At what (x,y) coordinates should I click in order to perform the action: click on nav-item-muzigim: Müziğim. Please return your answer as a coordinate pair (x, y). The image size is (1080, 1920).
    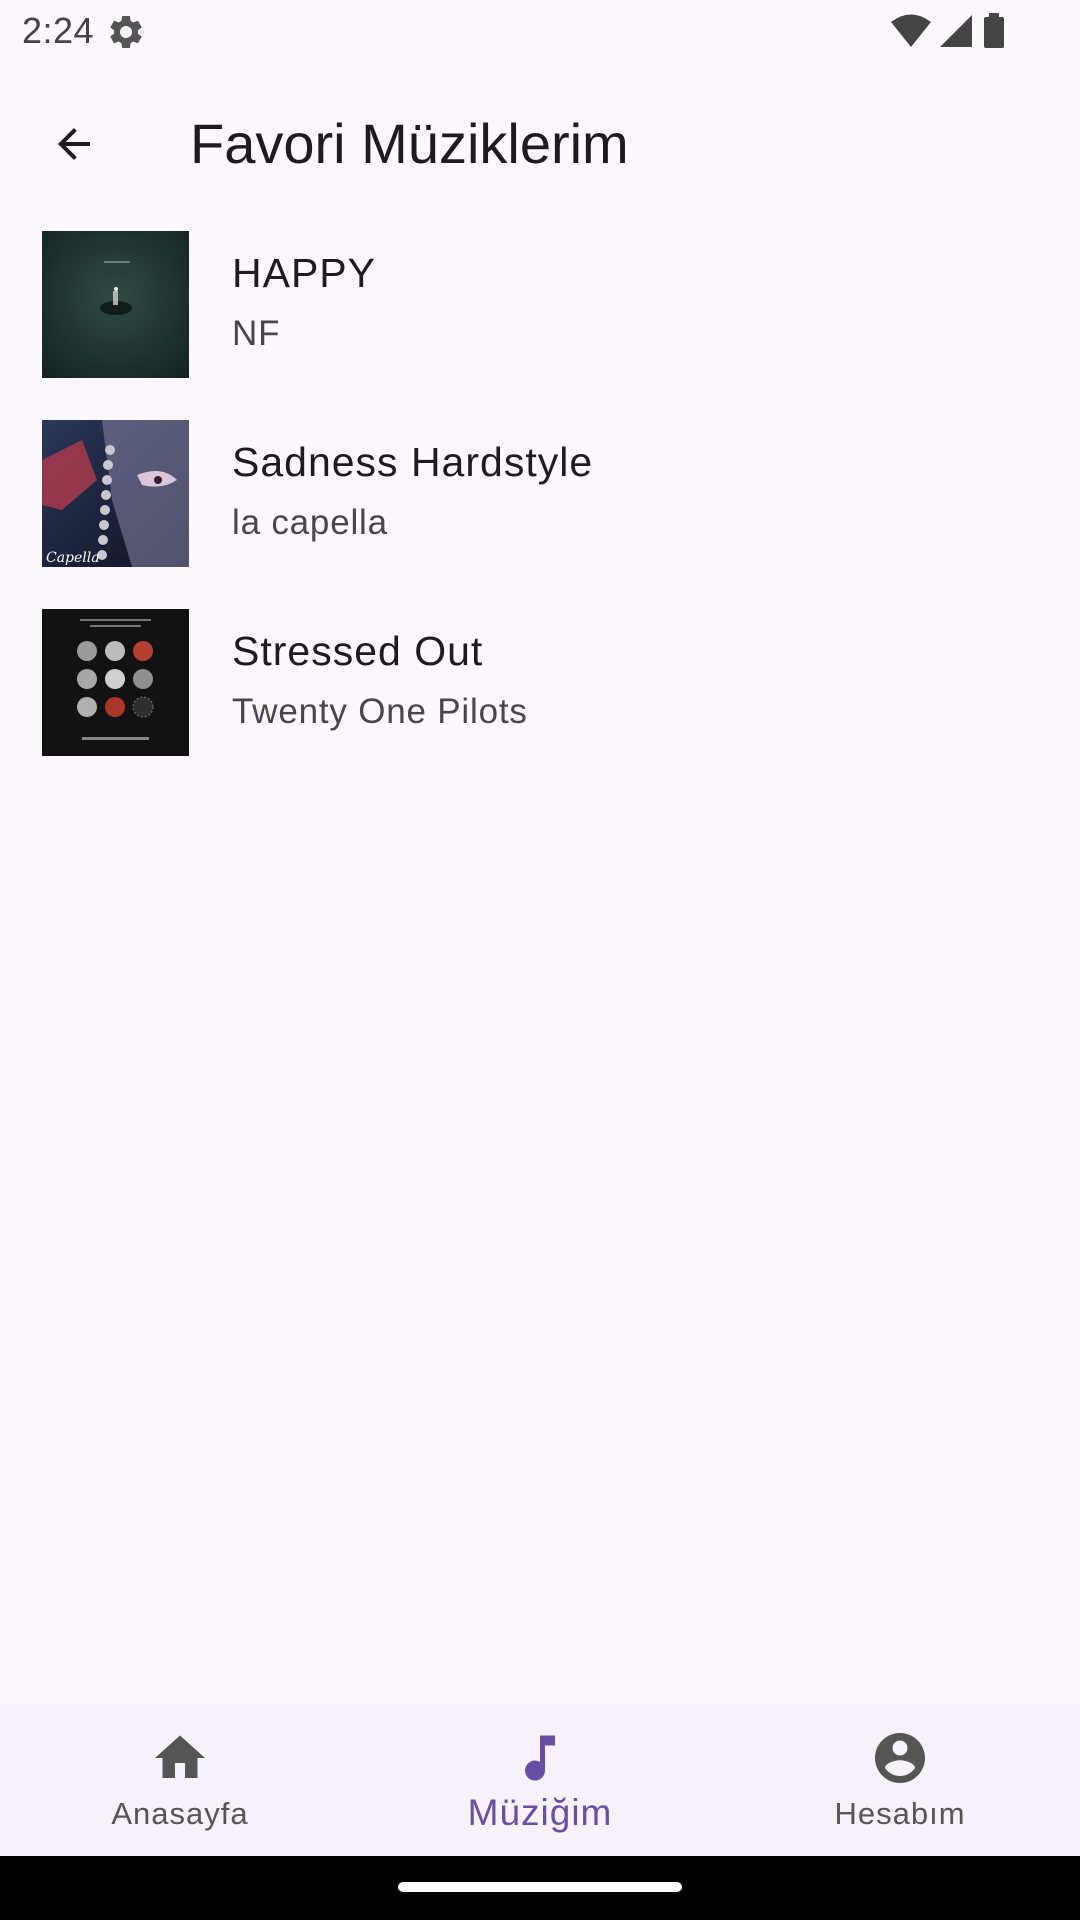
    Looking at the image, I should click on (540, 1780).